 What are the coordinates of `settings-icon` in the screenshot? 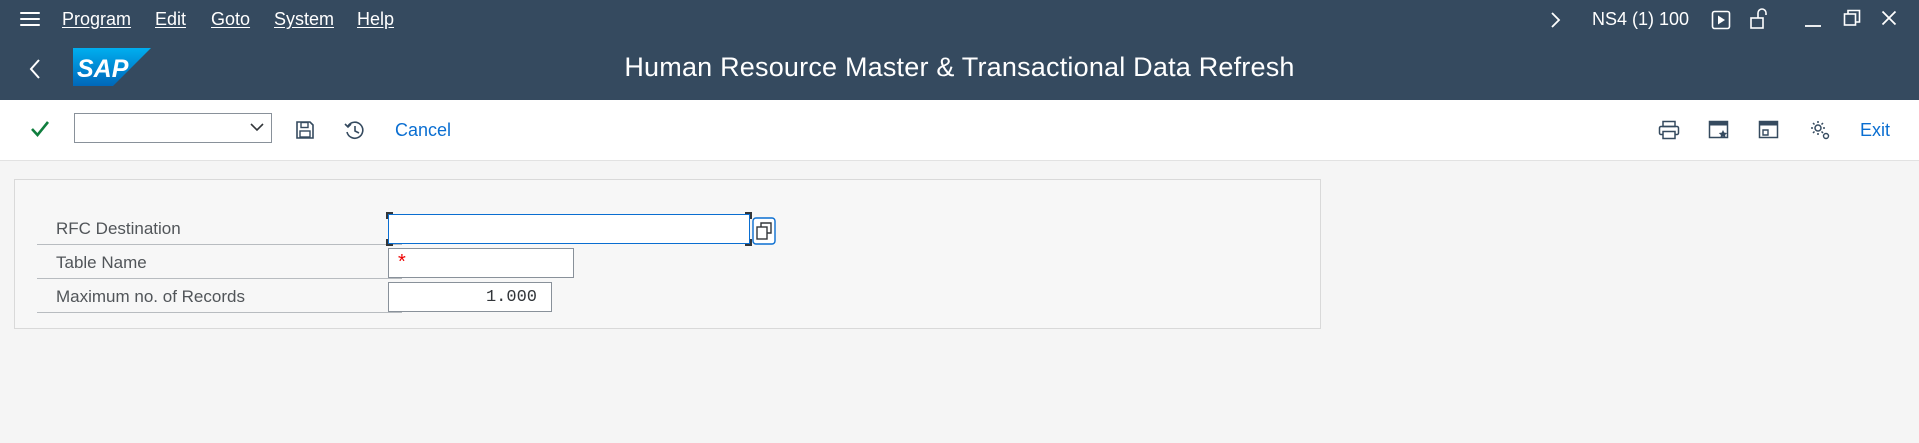 It's located at (1820, 130).